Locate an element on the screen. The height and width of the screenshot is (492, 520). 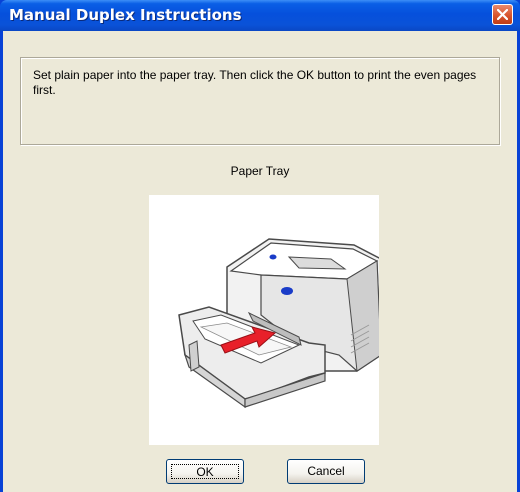
ok-button: OK is located at coordinates (205, 471).